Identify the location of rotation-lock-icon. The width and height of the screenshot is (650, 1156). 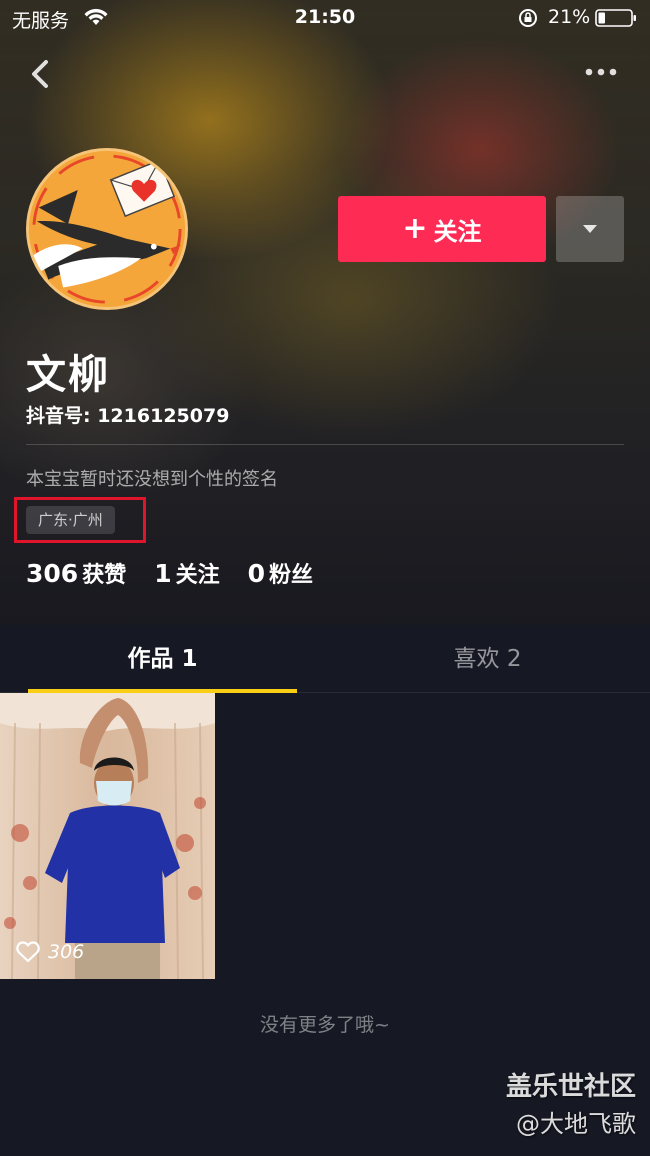
(528, 18).